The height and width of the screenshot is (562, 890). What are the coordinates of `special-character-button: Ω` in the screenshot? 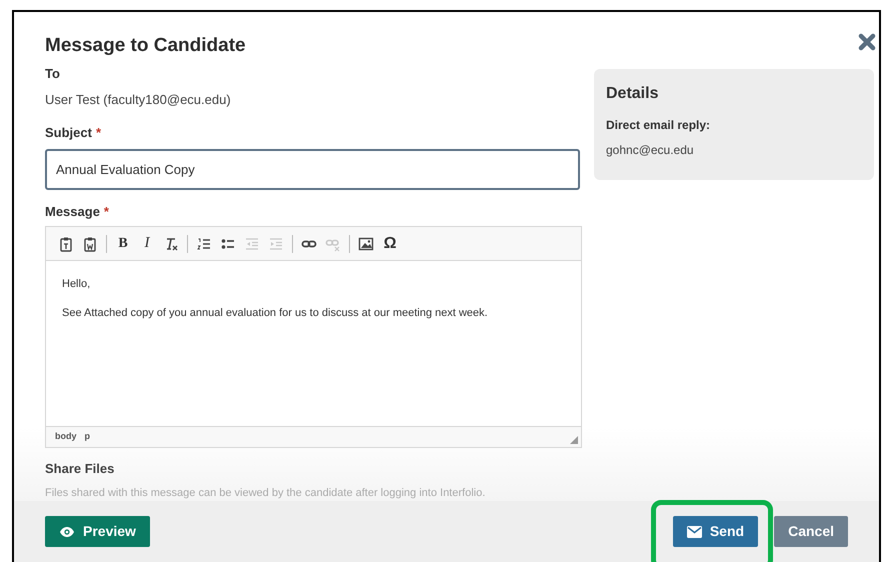 It's located at (390, 243).